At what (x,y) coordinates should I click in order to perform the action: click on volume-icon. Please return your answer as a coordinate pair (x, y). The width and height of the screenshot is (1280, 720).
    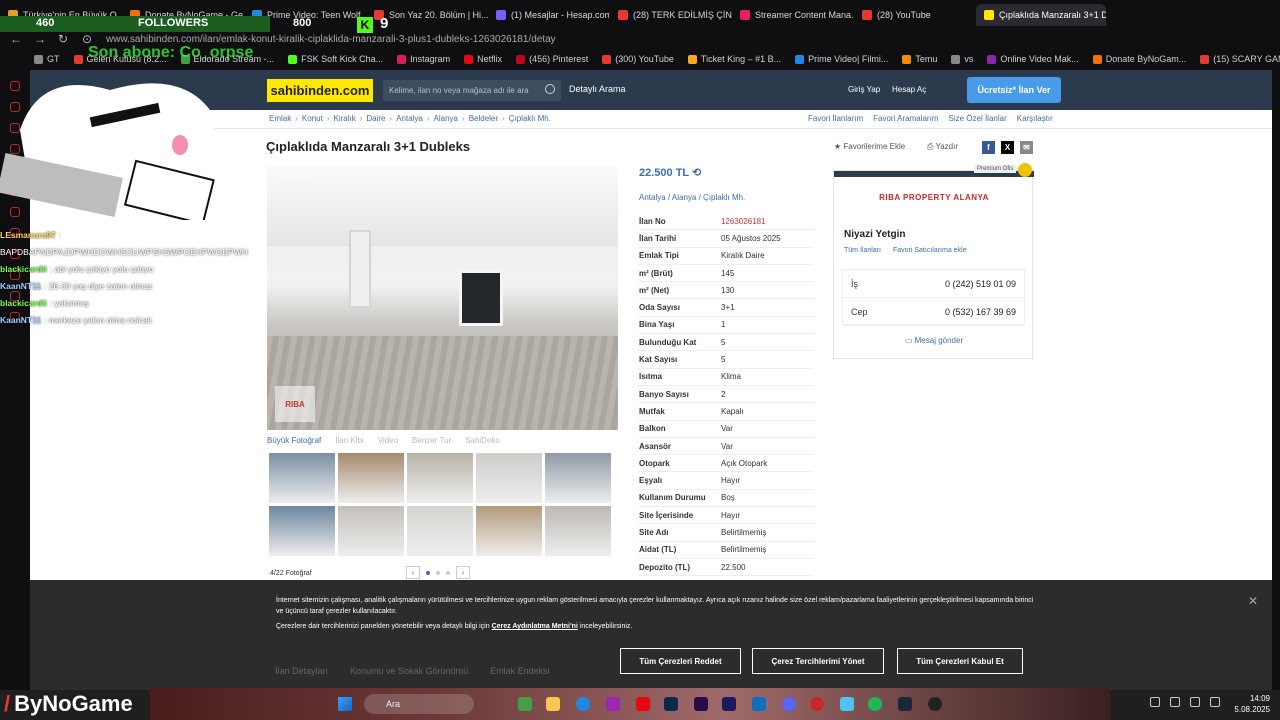
    Looking at the image, I should click on (1215, 702).